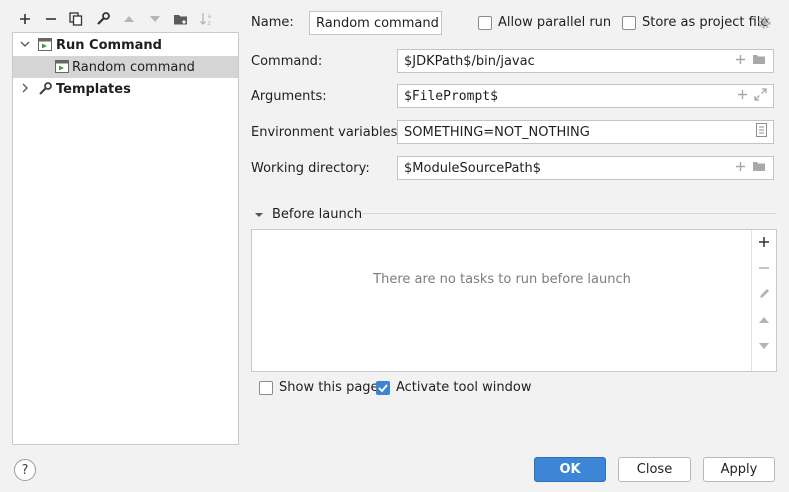 The image size is (789, 492). I want to click on arrow-up-icon, so click(129, 19).